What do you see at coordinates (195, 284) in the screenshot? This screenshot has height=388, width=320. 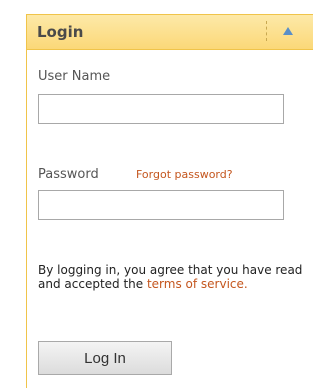 I see `terms-of-service-link: terms of service` at bounding box center [195, 284].